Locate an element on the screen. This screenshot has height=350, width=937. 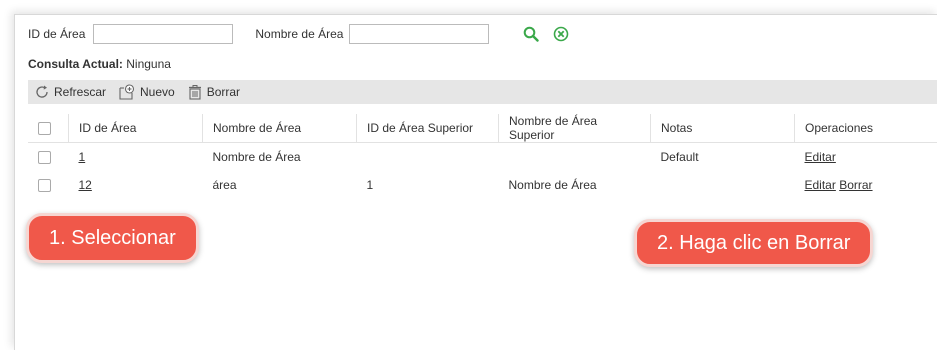
table-row: 12 área 1 Nombre de Área Editar Borrar is located at coordinates (482, 185).